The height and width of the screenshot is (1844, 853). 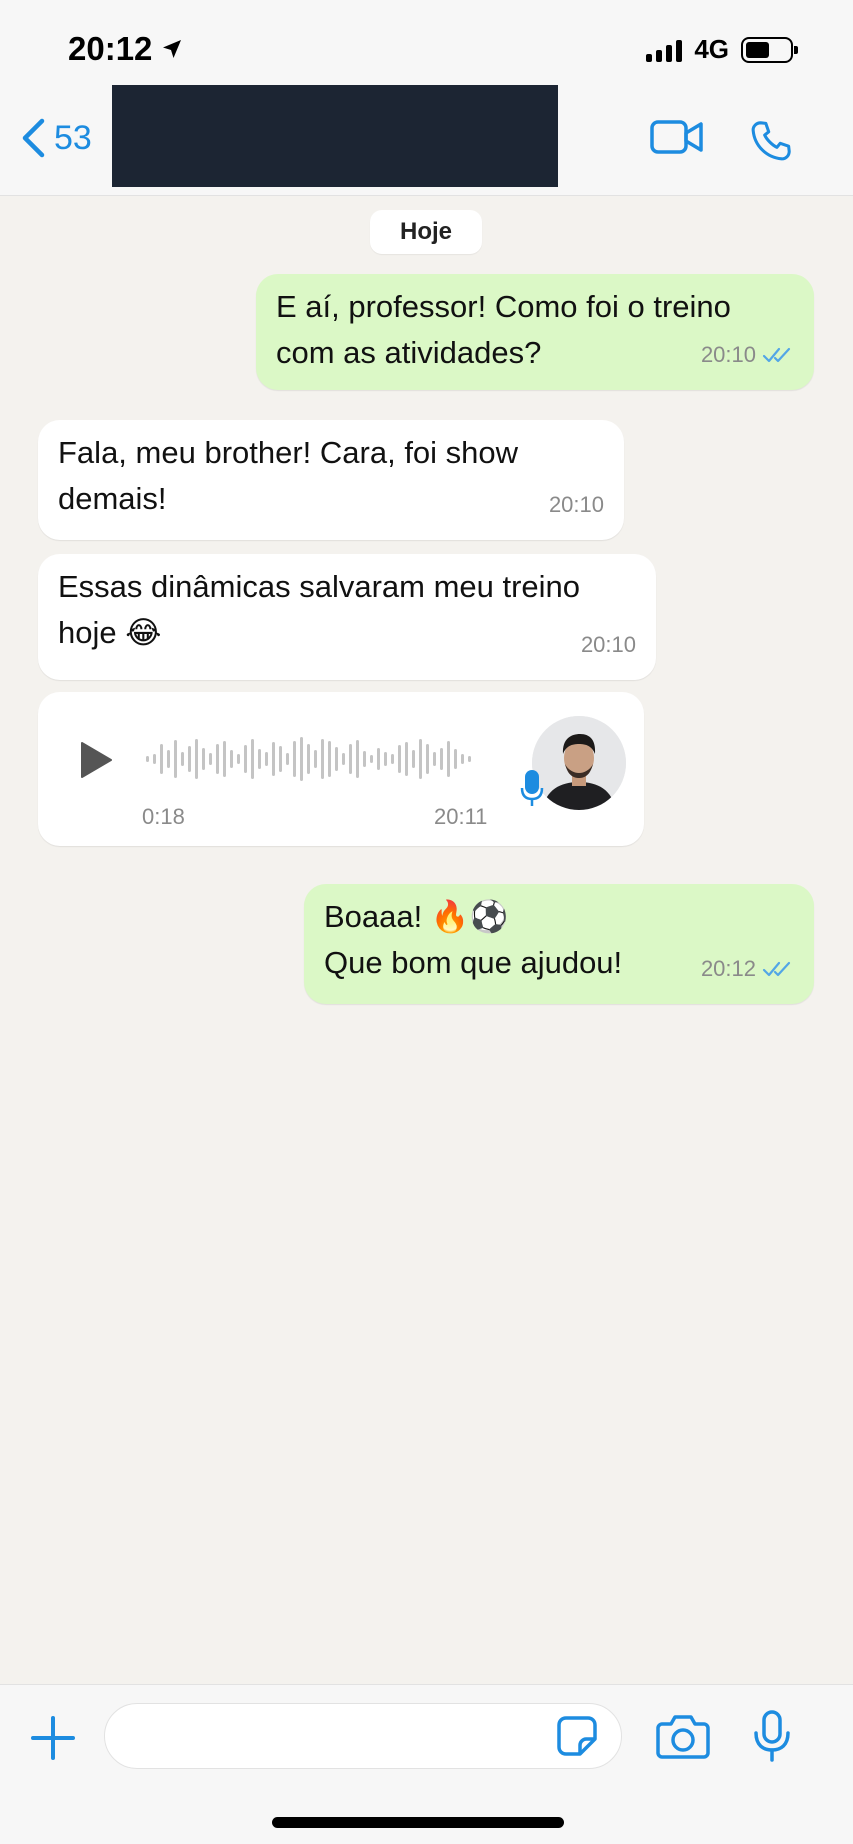 I want to click on redacted-contact-name, so click(x=335, y=136).